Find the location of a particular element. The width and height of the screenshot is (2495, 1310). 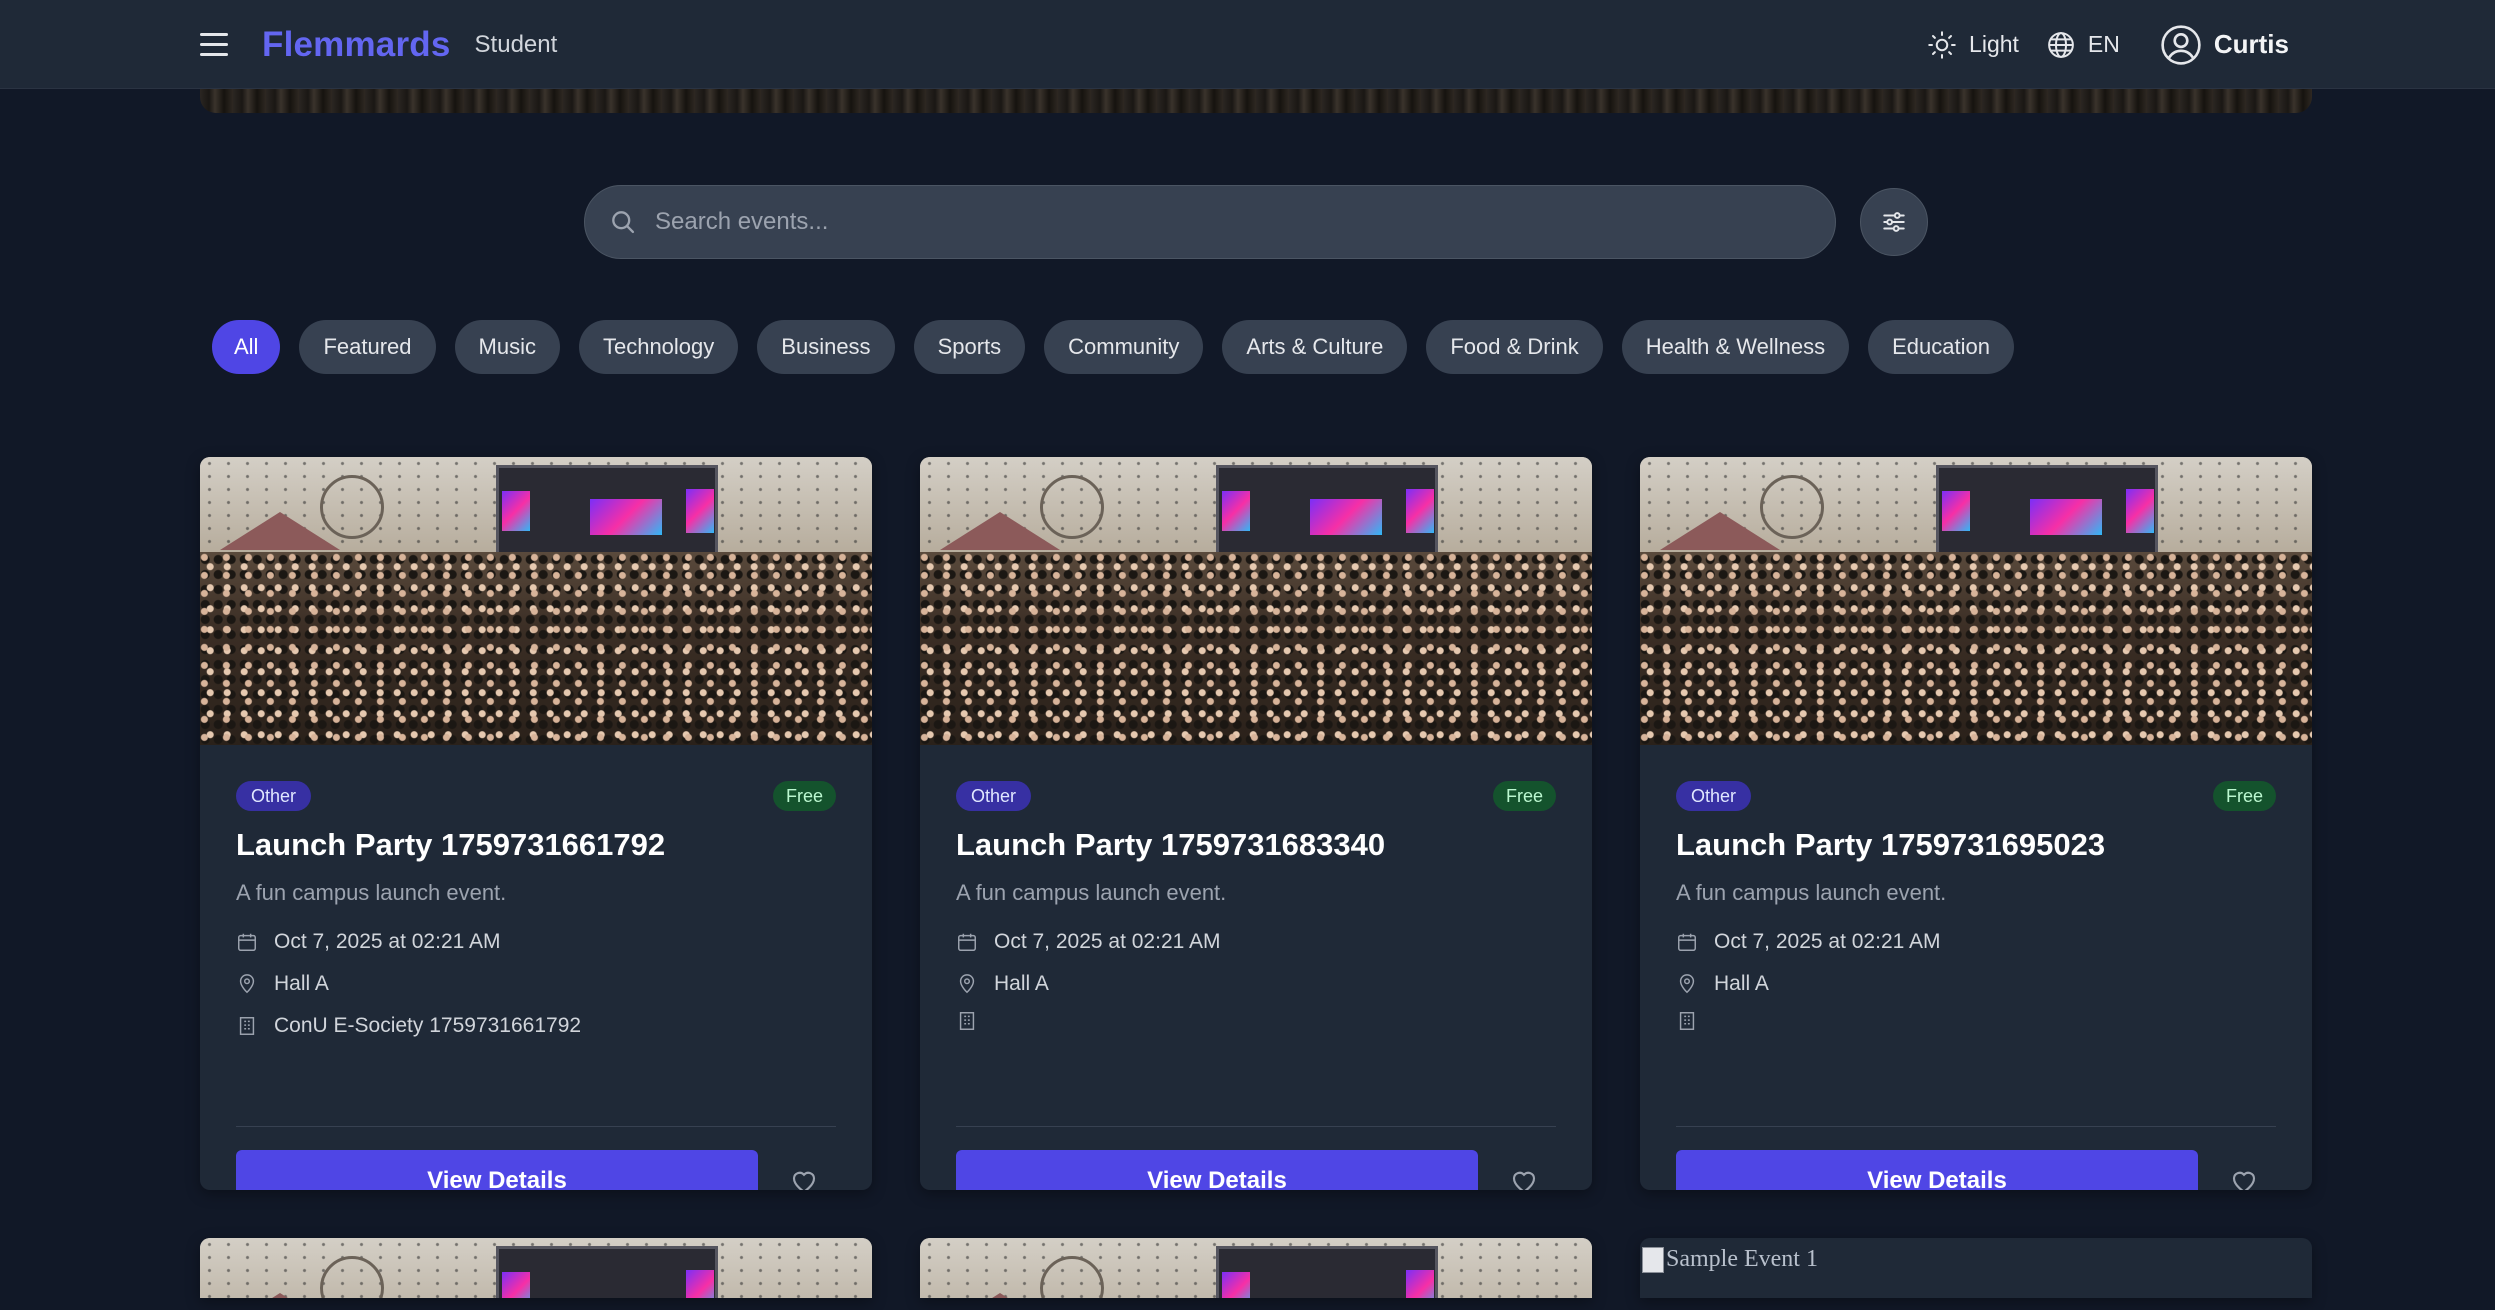

category-chip-arts-culture: Arts & Culture is located at coordinates (1315, 347).